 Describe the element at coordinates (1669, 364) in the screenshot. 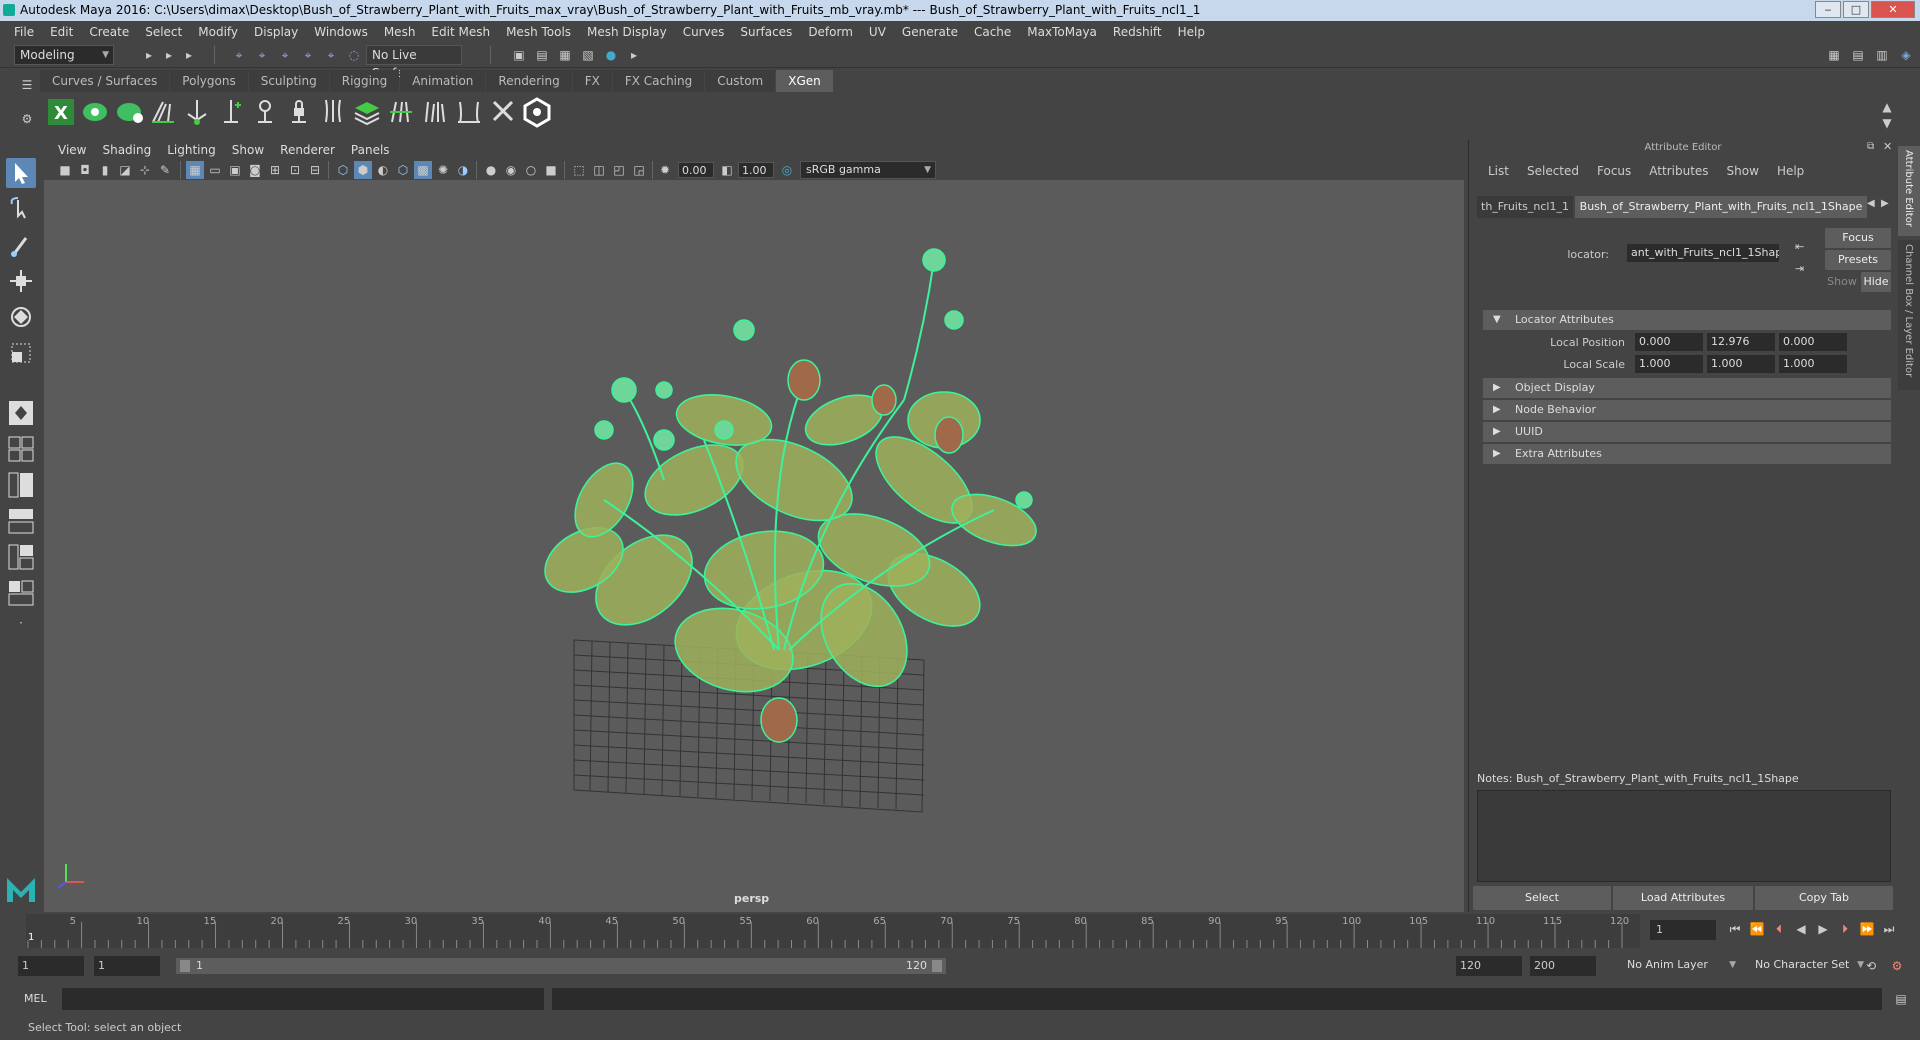

I see `local-scale-x-field: 1.000` at that location.